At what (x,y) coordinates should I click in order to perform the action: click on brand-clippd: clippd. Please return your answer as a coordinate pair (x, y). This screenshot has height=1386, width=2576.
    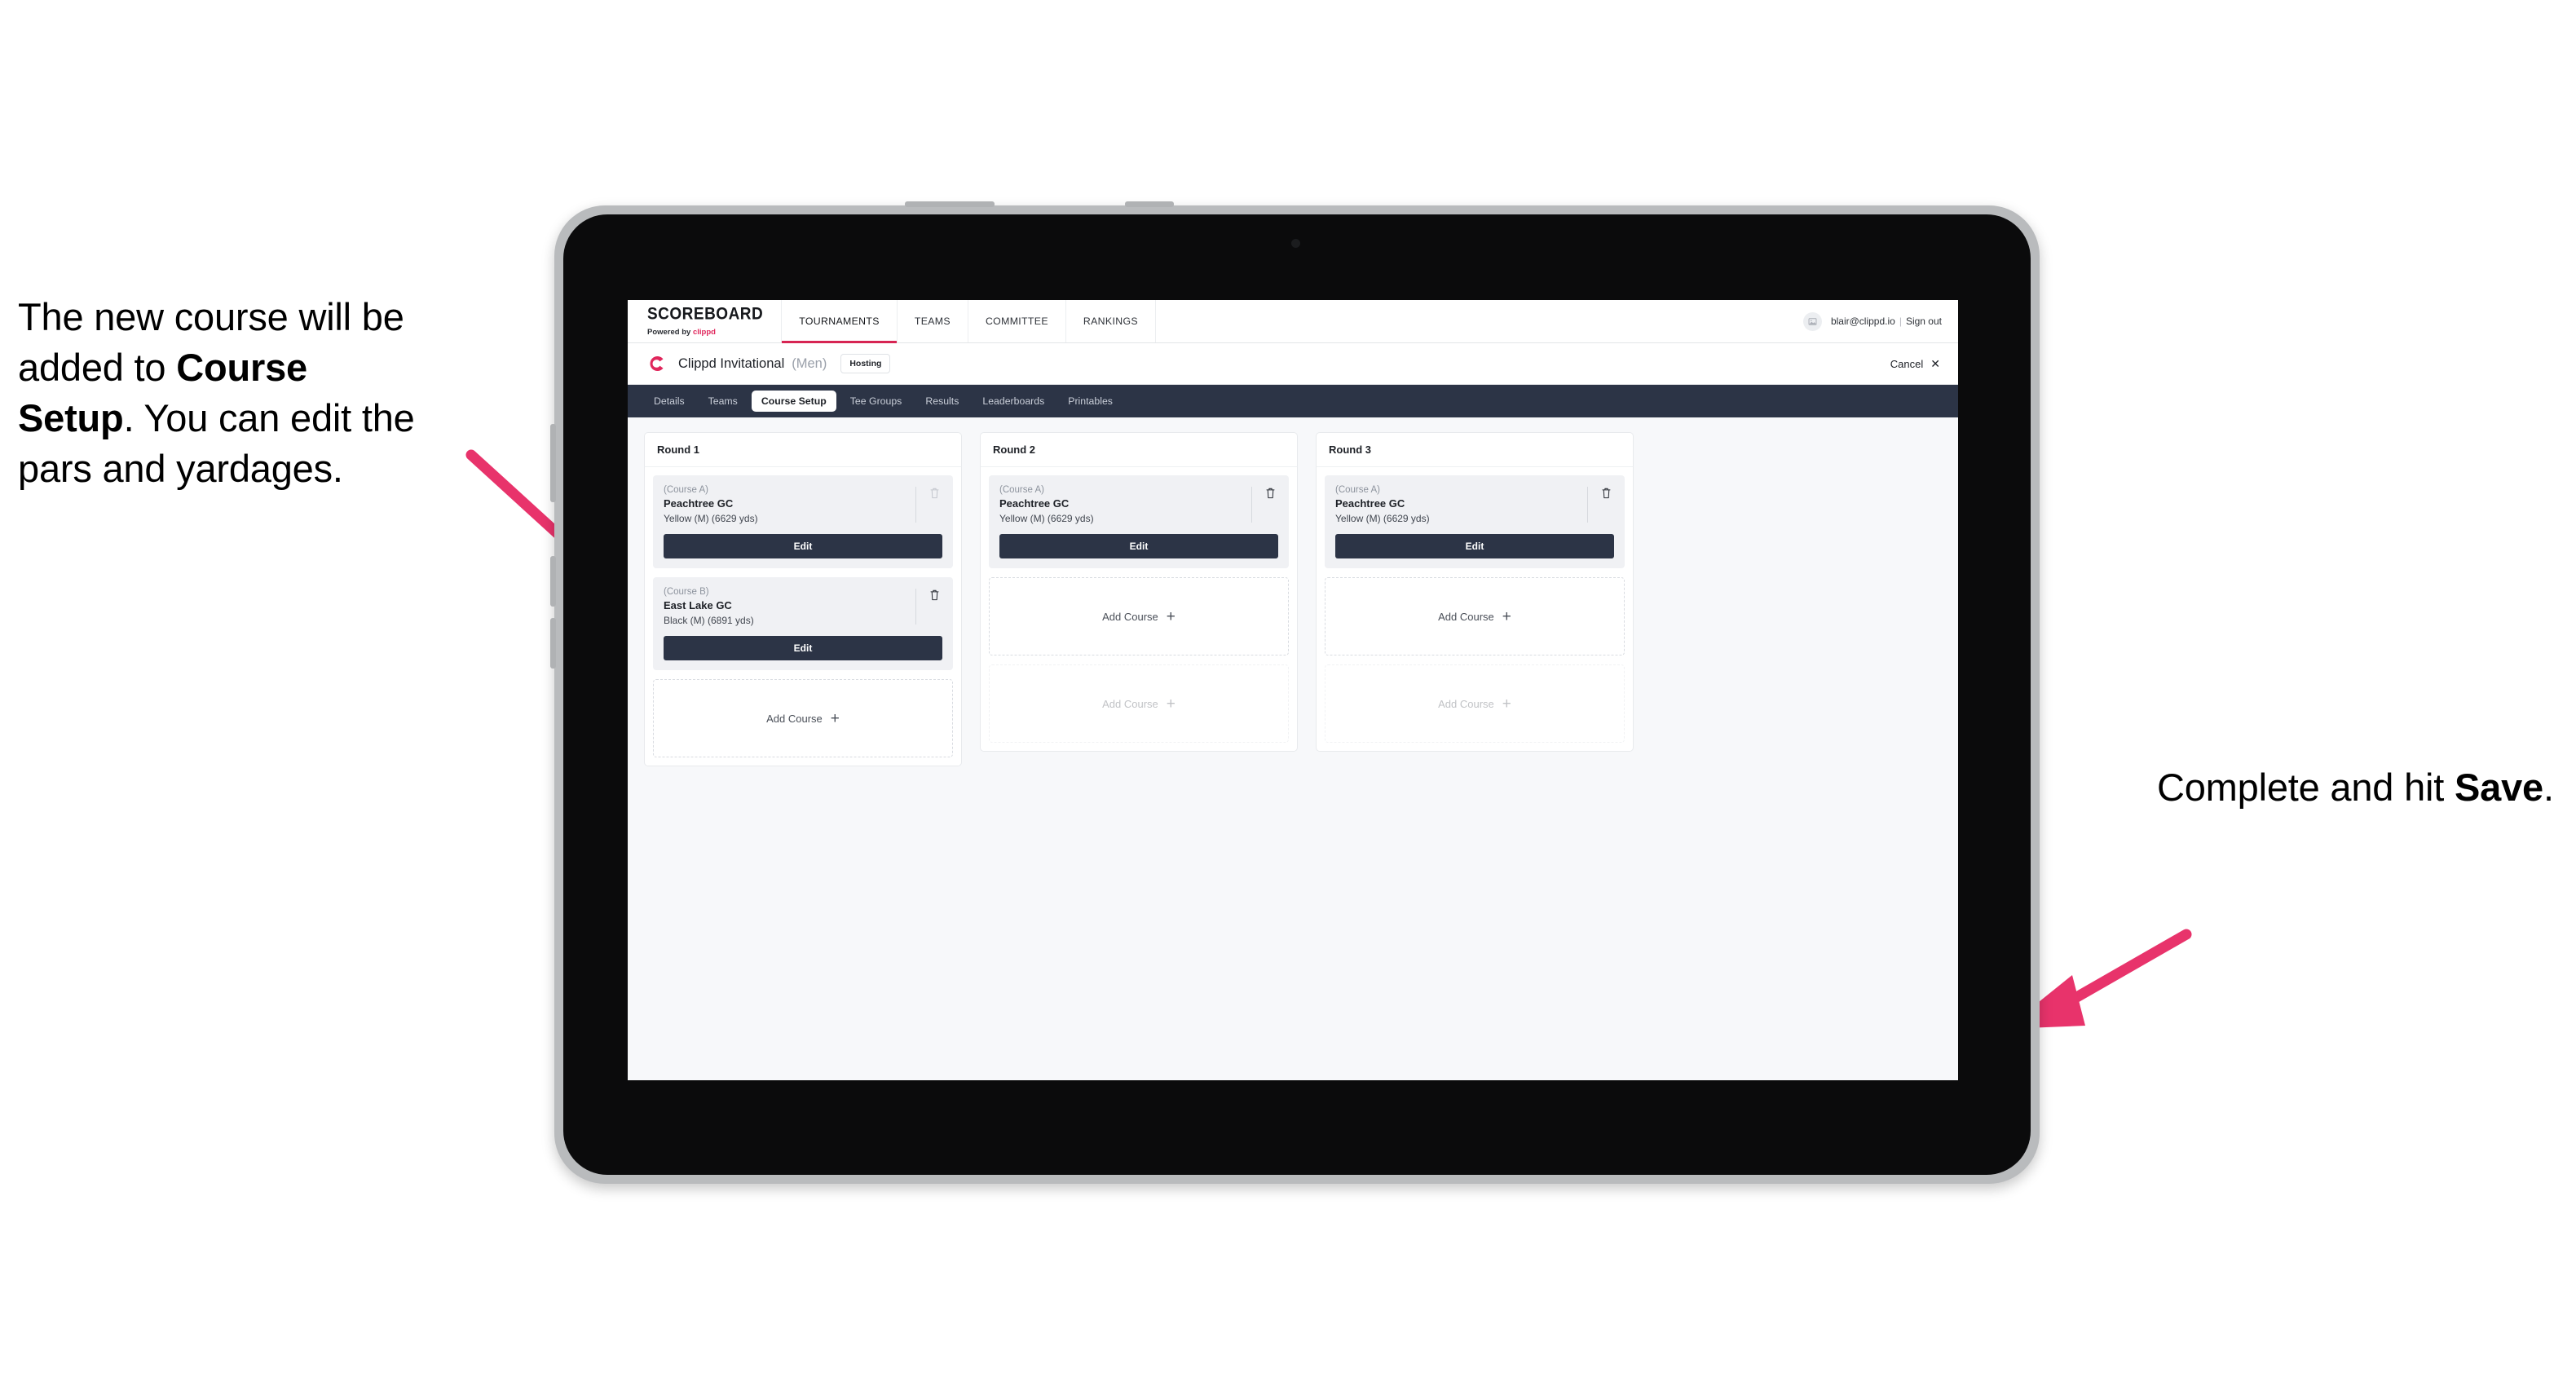
    Looking at the image, I should click on (704, 332).